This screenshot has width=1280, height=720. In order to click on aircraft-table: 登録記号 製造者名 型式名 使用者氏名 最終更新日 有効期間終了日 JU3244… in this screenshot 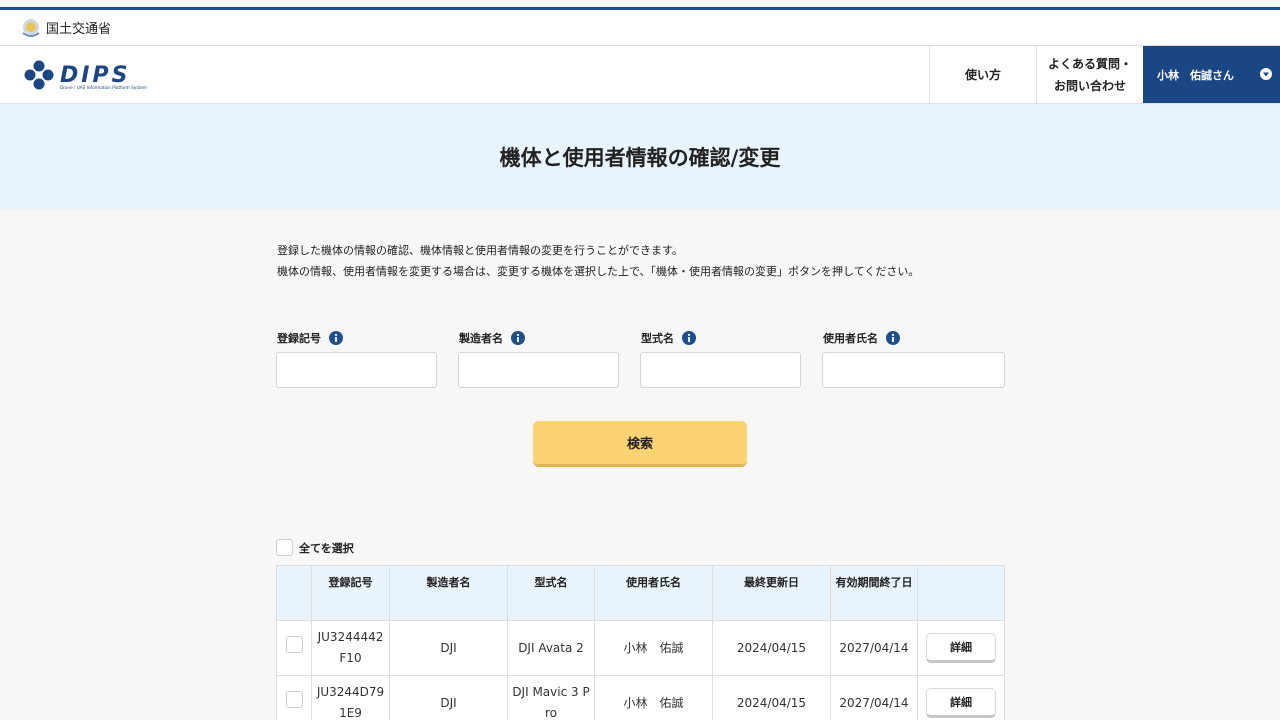, I will do `click(640, 642)`.